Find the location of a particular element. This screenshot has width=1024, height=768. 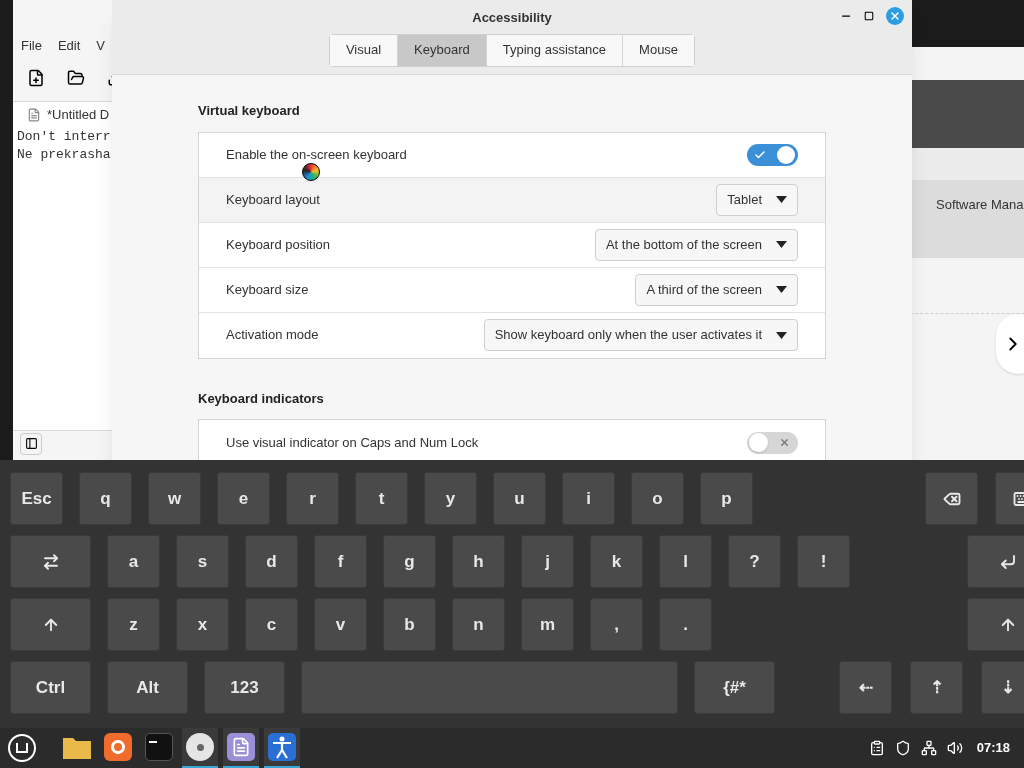

section-heading: Virtual keyboard is located at coordinates (249, 111).